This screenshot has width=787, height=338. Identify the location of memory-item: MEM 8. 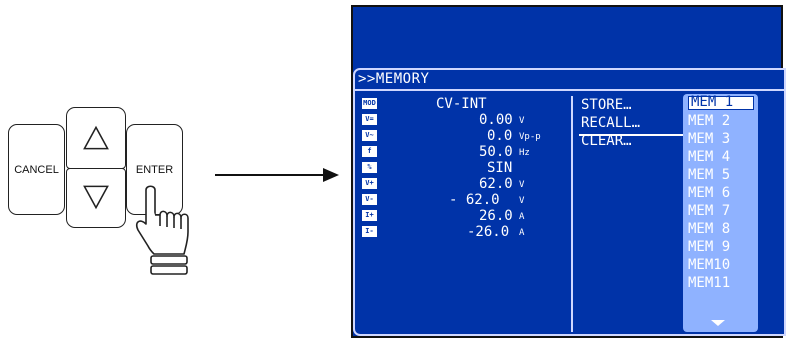
(721, 229).